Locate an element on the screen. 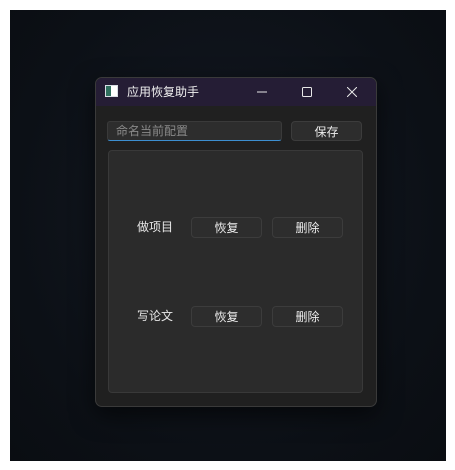 This screenshot has height=470, width=455. close-button is located at coordinates (351, 92).